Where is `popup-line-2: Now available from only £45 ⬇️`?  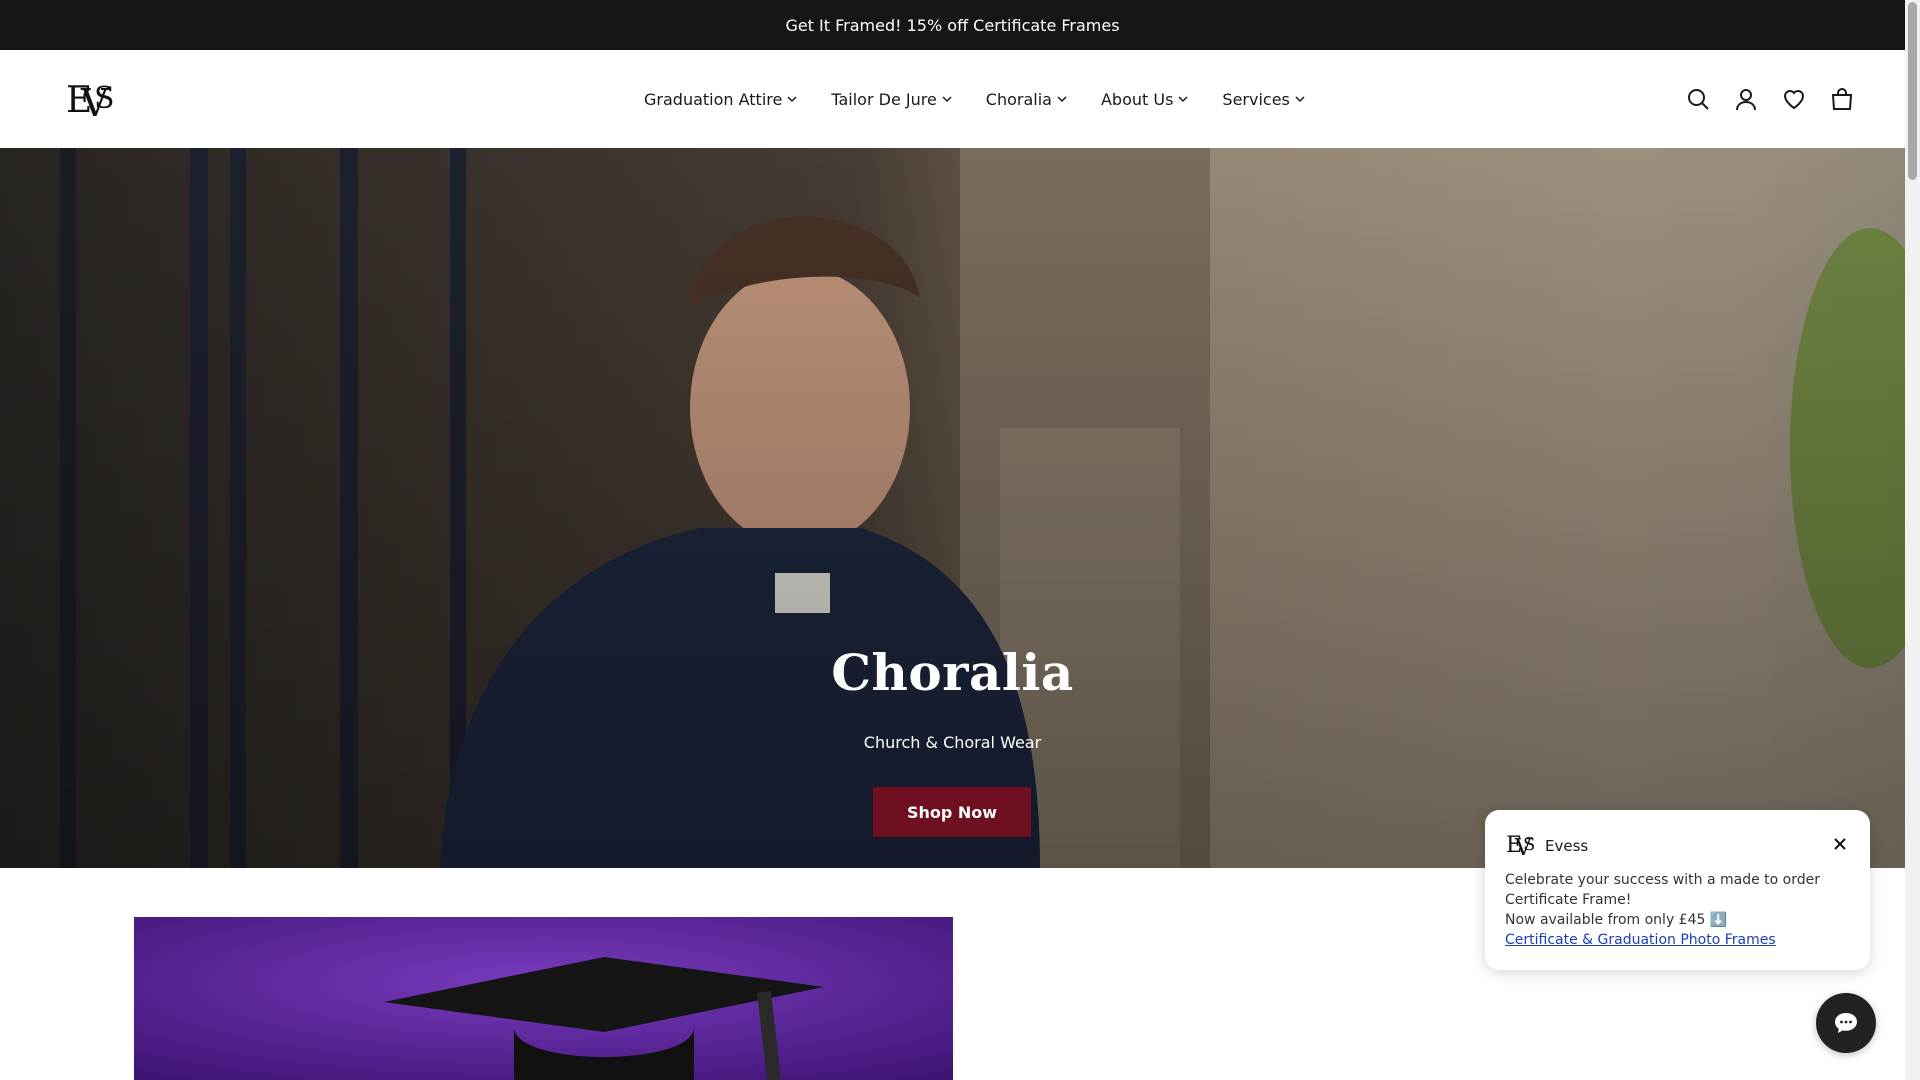 popup-line-2: Now available from only £45 ⬇️ is located at coordinates (1616, 920).